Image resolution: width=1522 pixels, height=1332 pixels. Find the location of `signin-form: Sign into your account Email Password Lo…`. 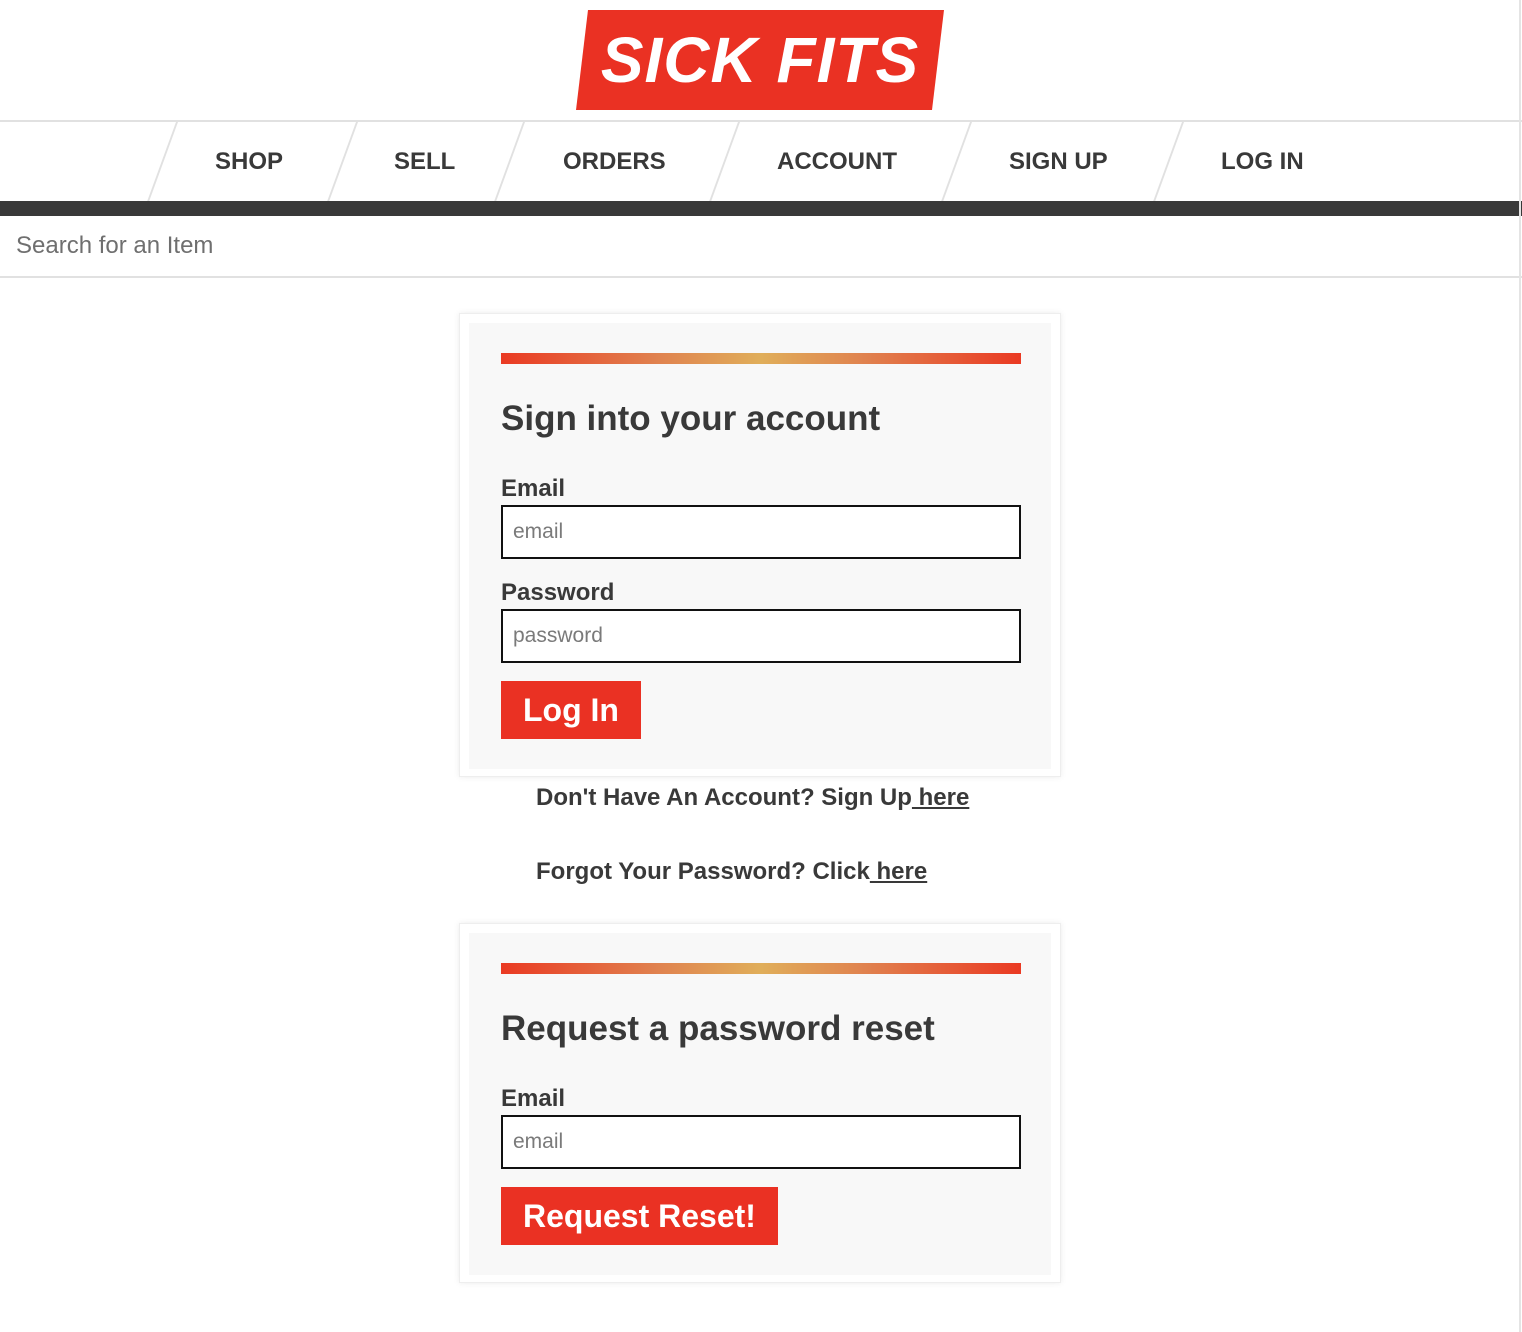

signin-form: Sign into your account Email Password Lo… is located at coordinates (760, 545).